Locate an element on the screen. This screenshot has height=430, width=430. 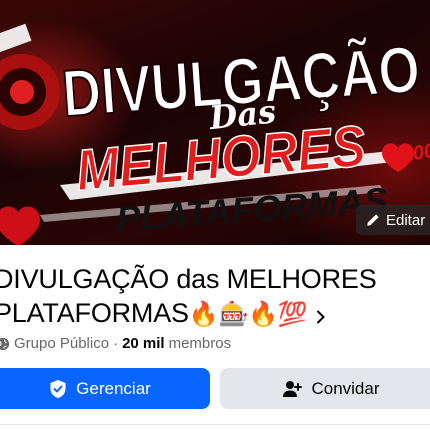
group-title-line-2: PLATAFORMAS is located at coordinates (94, 313).